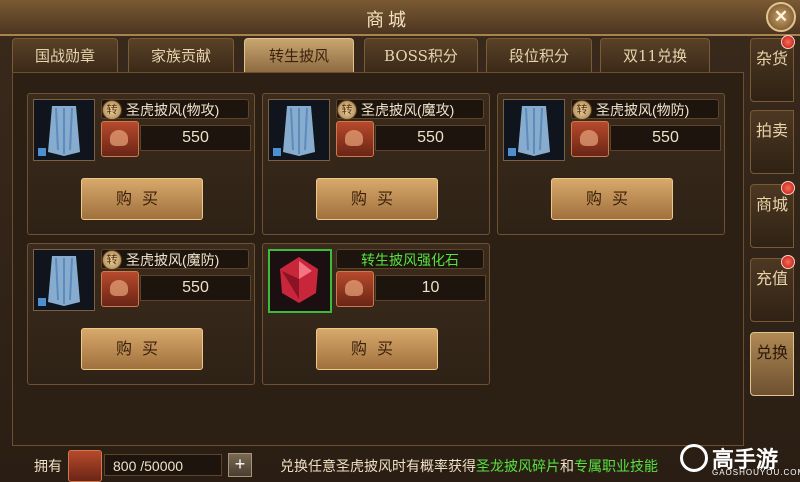 The width and height of the screenshot is (800, 482). Describe the element at coordinates (410, 259) in the screenshot. I see `item-name: 转生披风强化石` at that location.